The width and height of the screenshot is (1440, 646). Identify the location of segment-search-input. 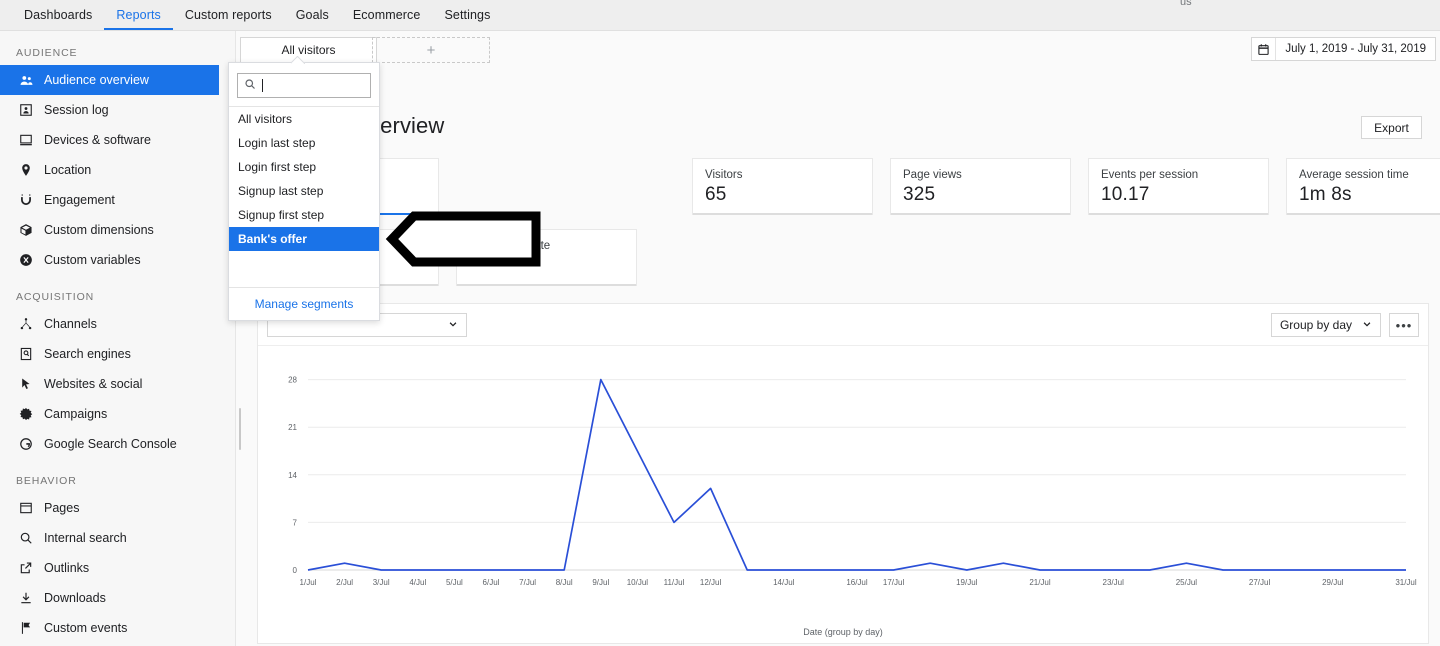
(304, 85).